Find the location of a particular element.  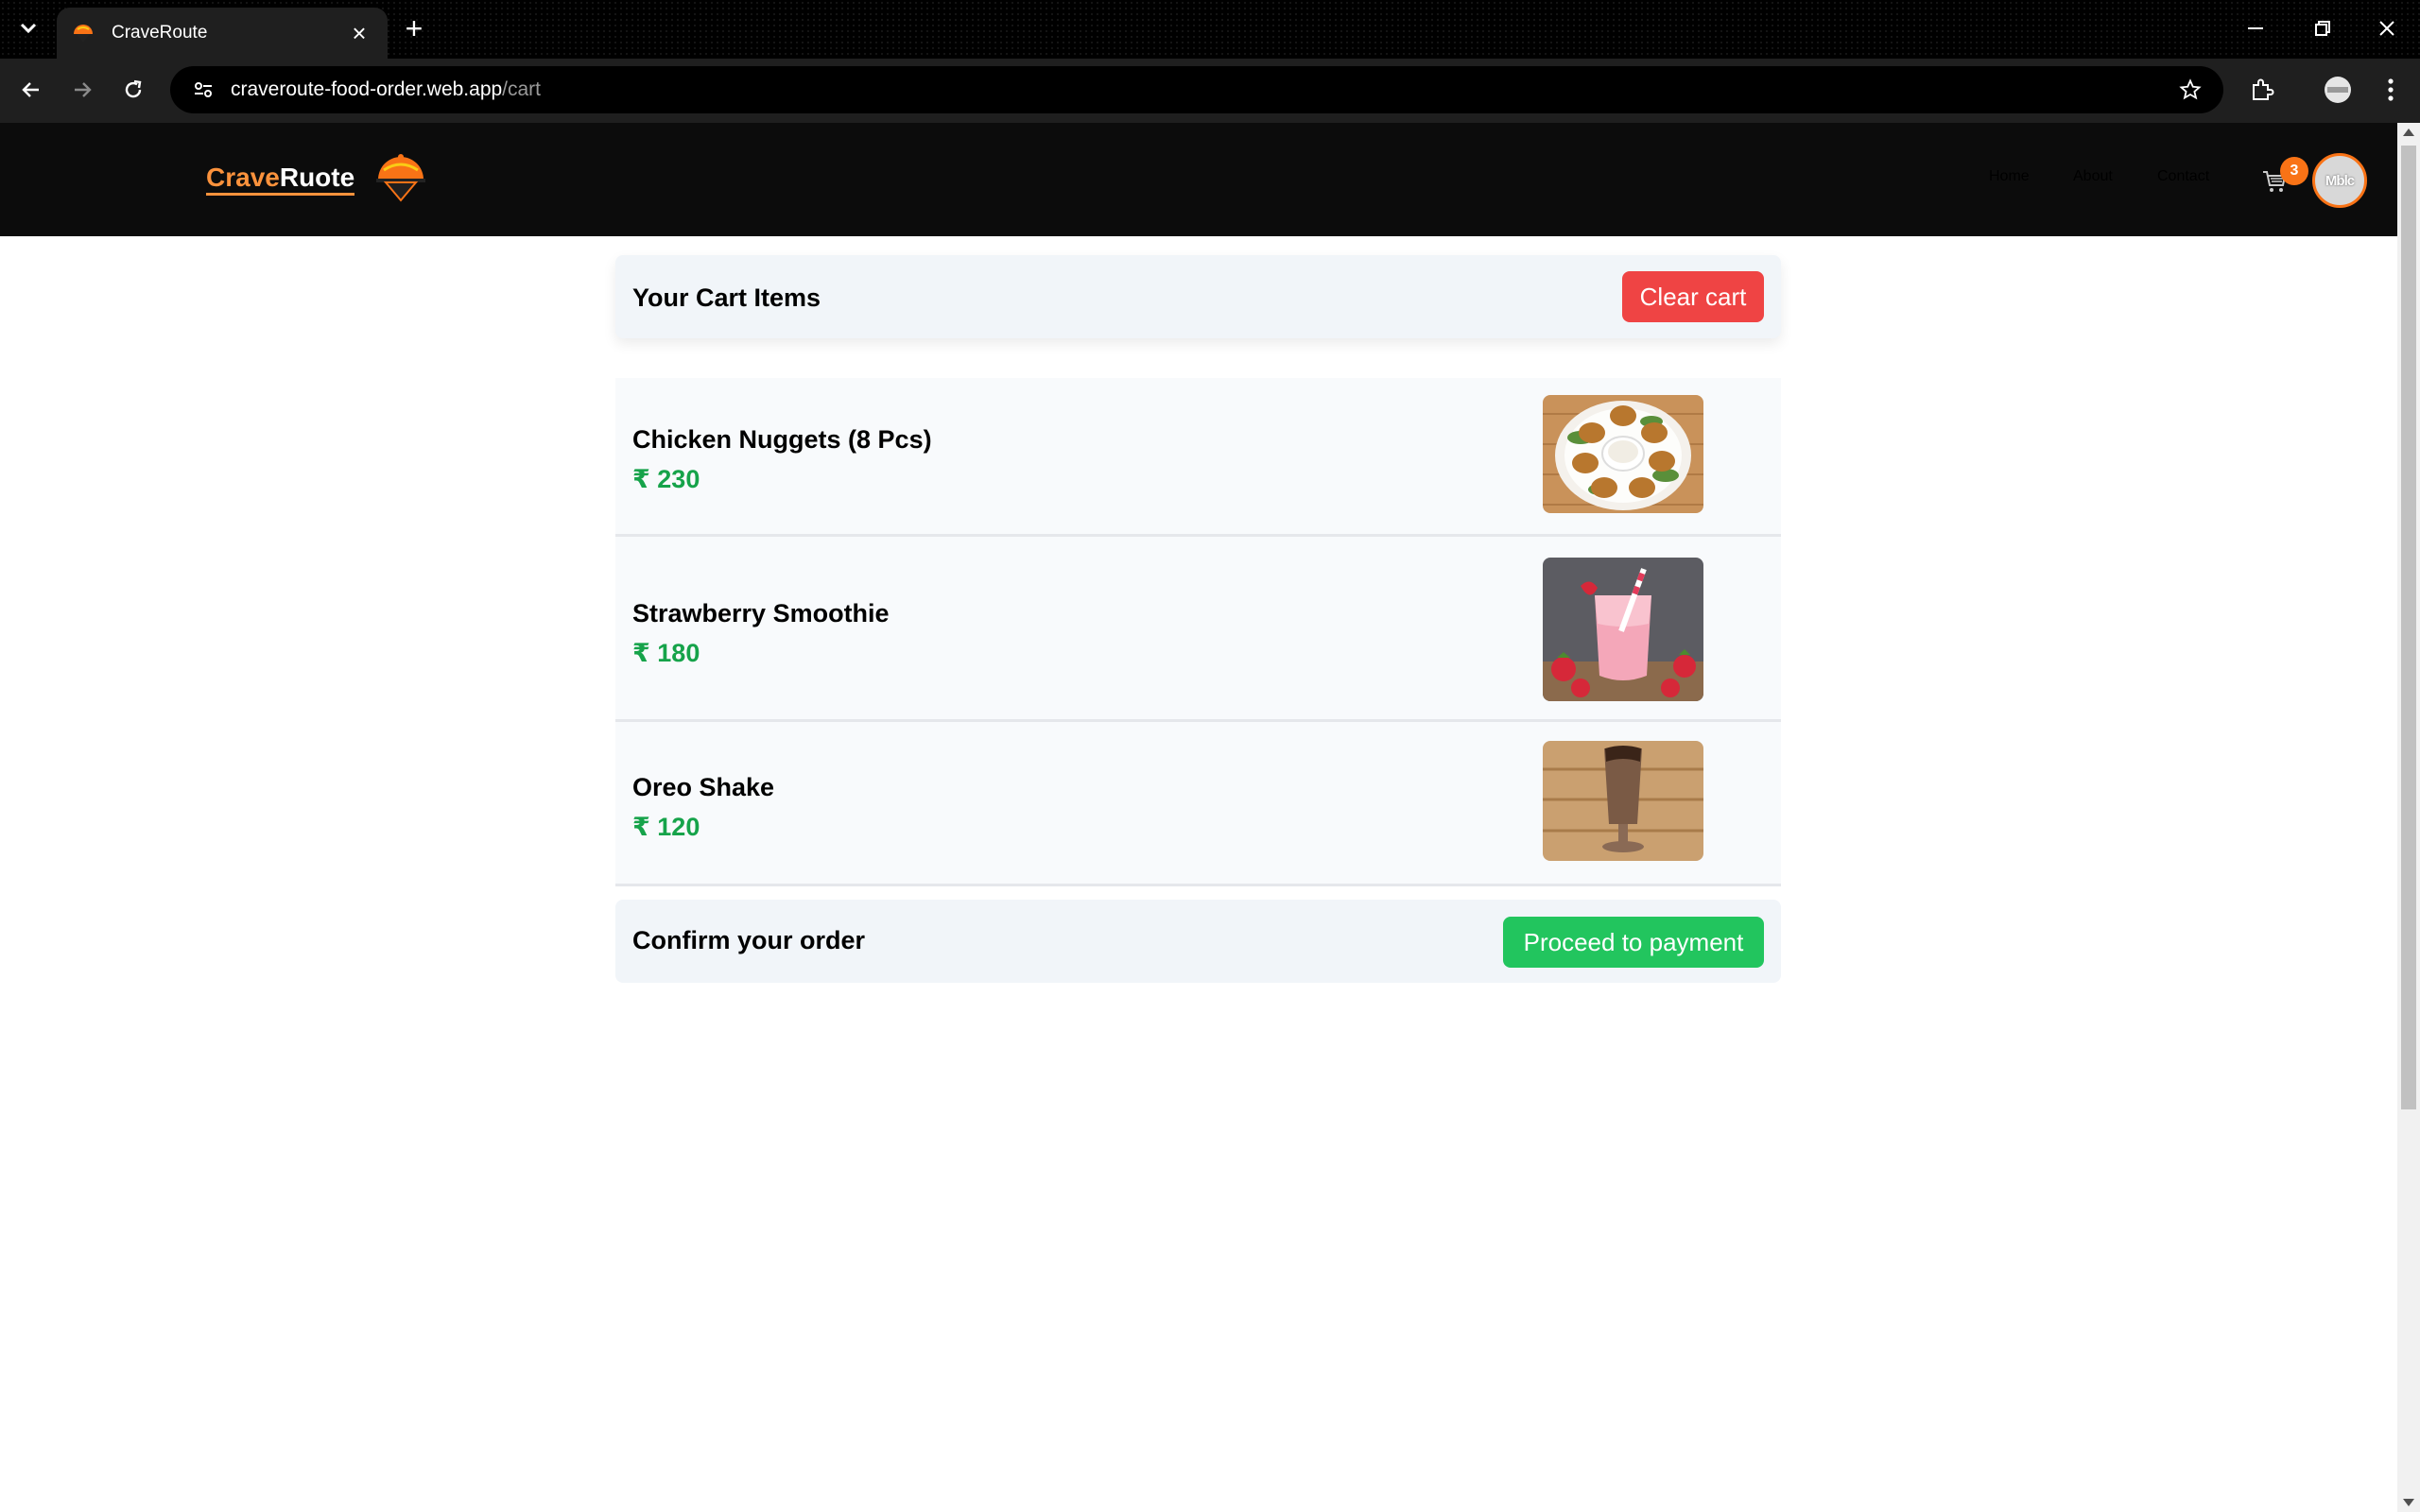

cart-item: Oreo Shake ₹ 120 is located at coordinates (1198, 804).